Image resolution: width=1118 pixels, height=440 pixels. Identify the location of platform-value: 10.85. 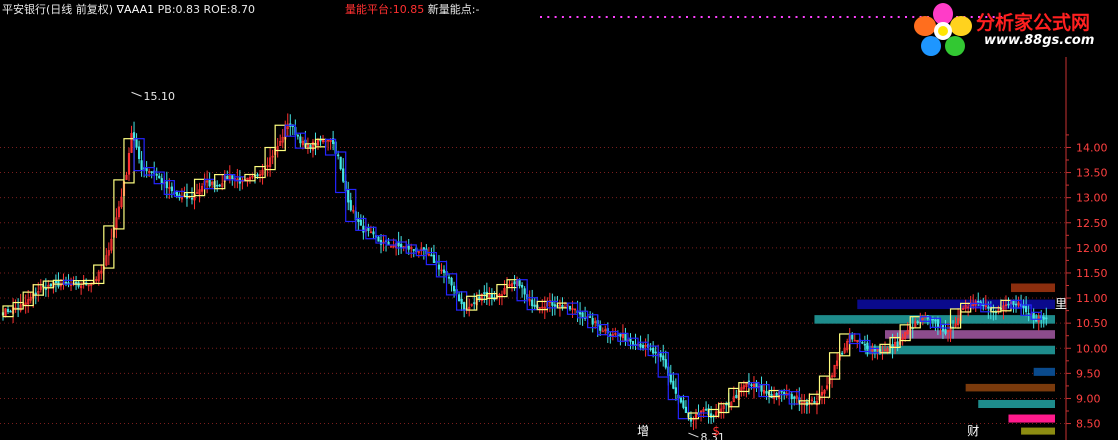
(408, 9).